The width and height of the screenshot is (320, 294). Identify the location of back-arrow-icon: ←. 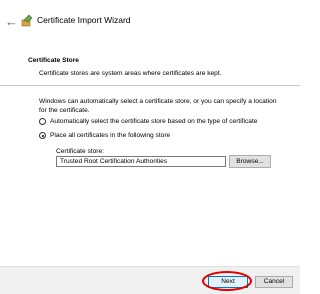
(11, 21).